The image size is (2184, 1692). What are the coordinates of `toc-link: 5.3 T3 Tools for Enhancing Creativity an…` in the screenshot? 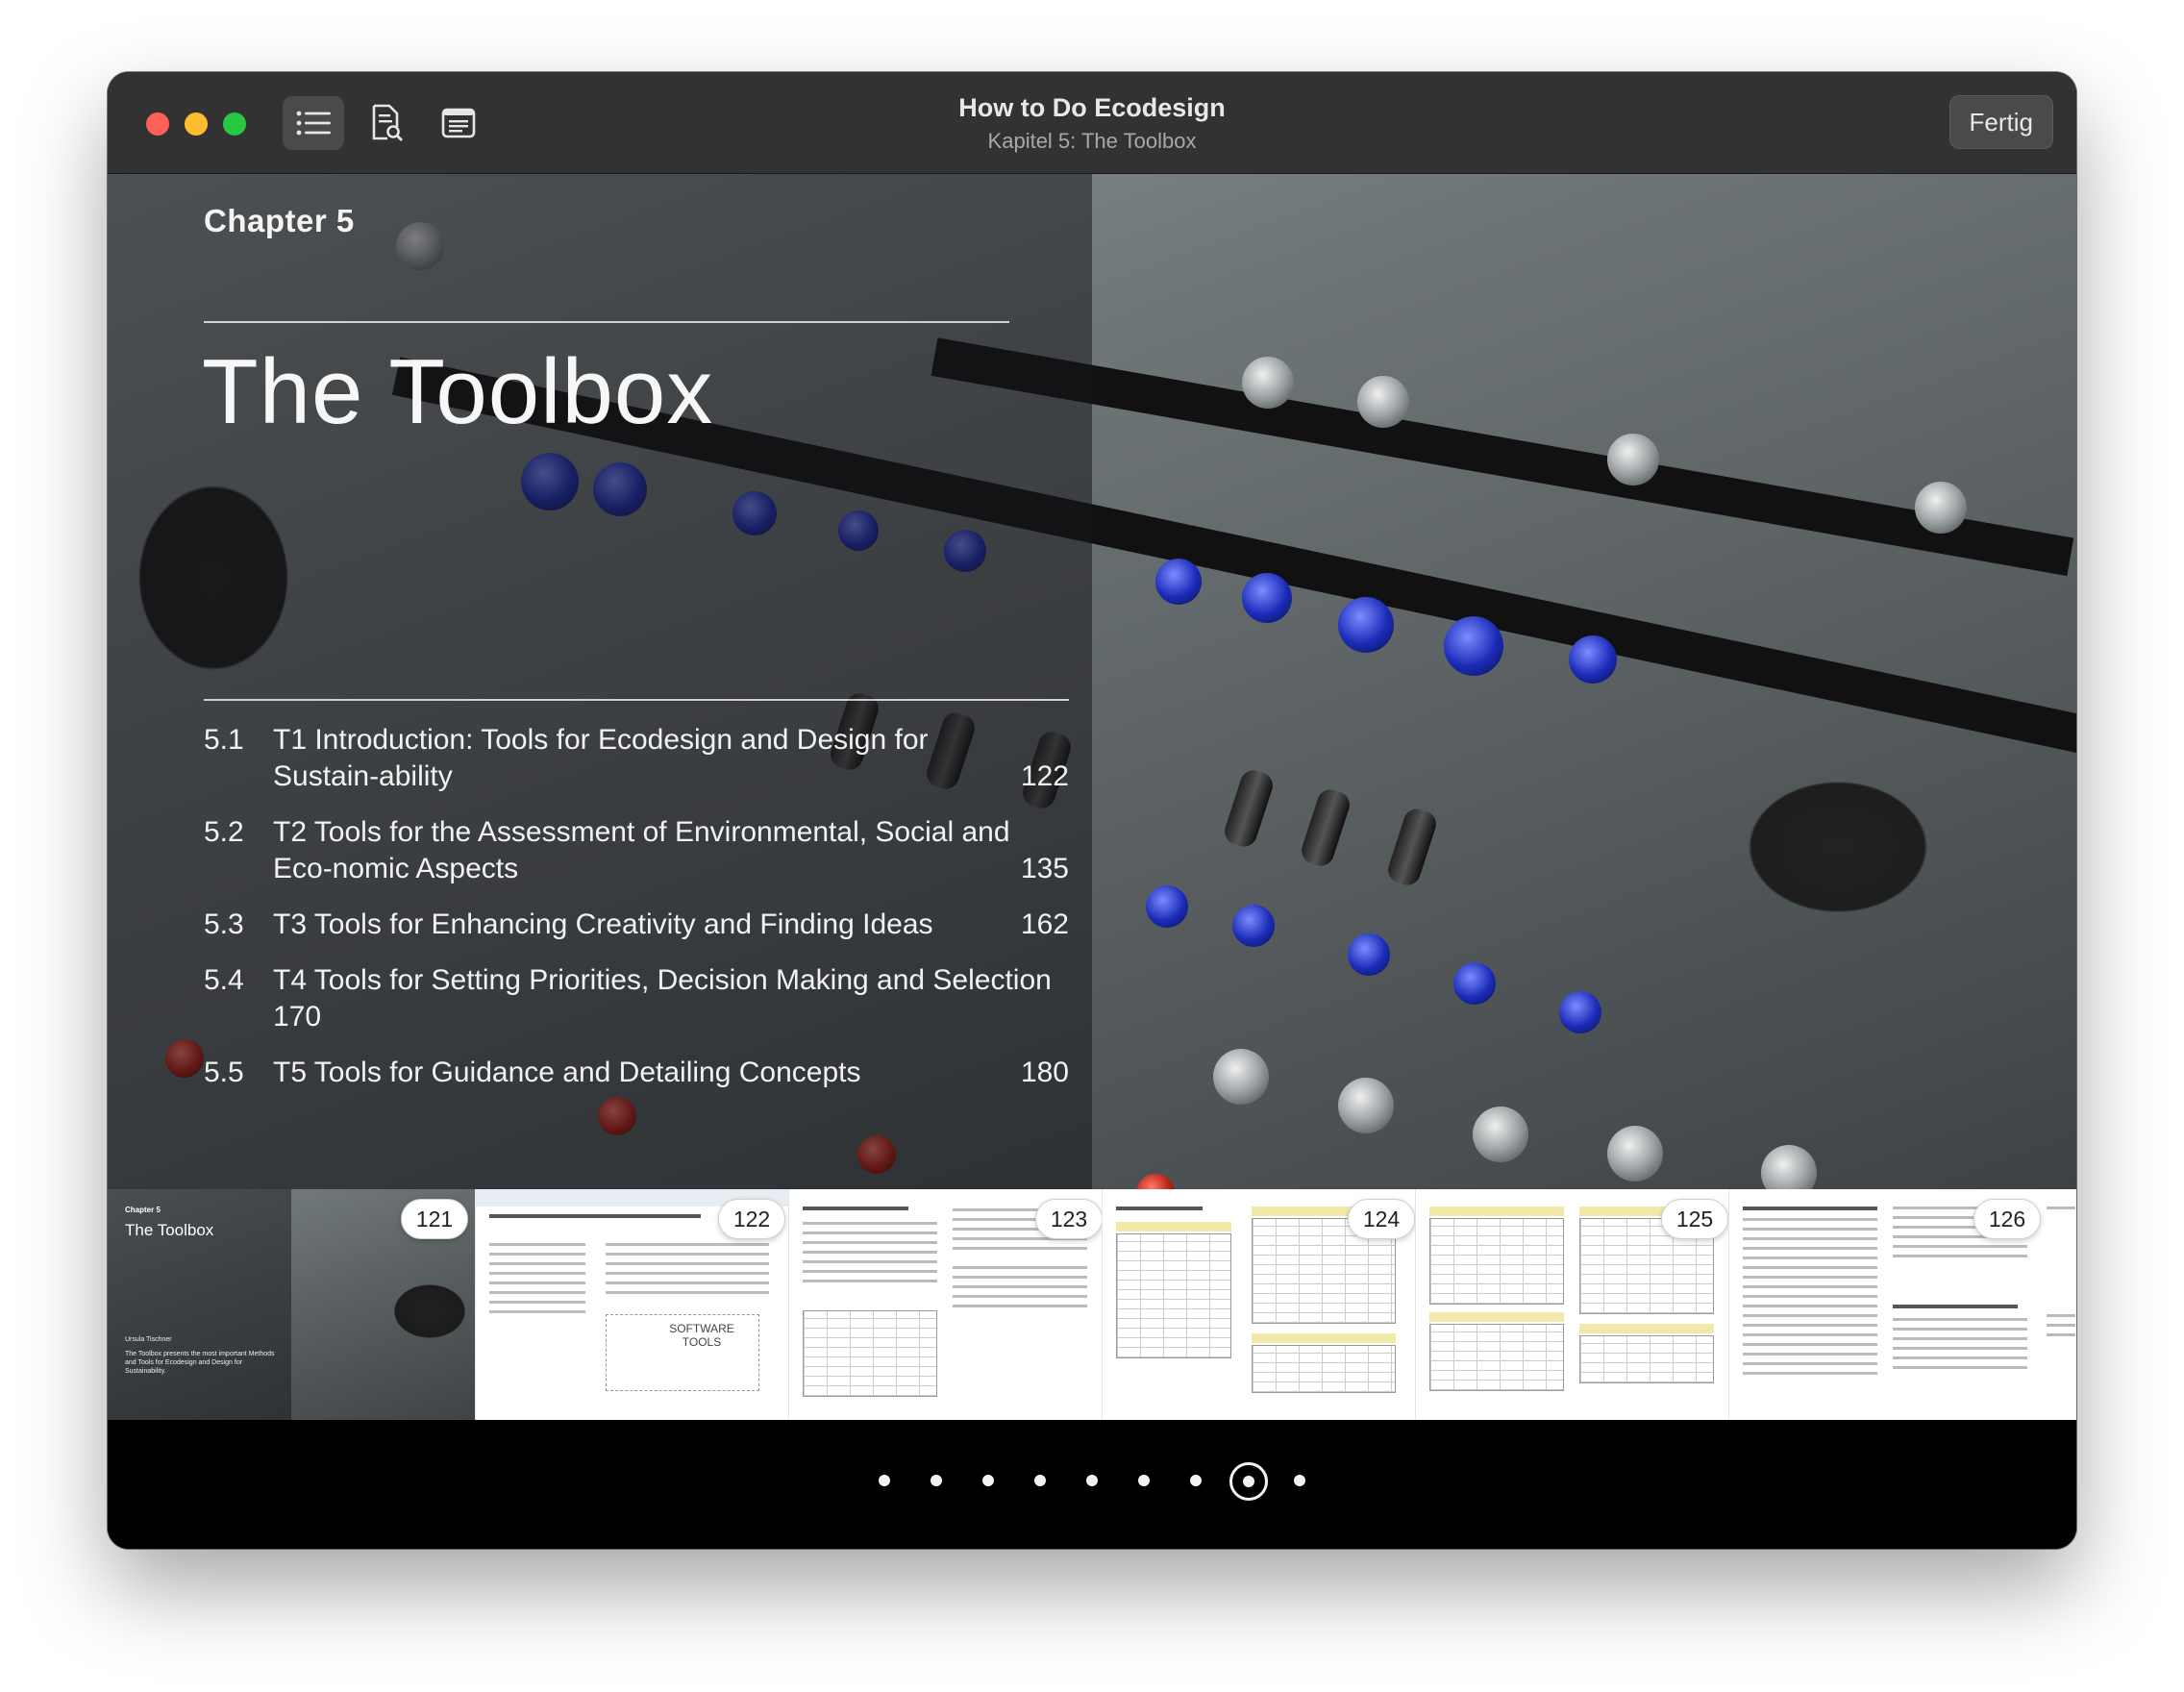 It's located at (637, 925).